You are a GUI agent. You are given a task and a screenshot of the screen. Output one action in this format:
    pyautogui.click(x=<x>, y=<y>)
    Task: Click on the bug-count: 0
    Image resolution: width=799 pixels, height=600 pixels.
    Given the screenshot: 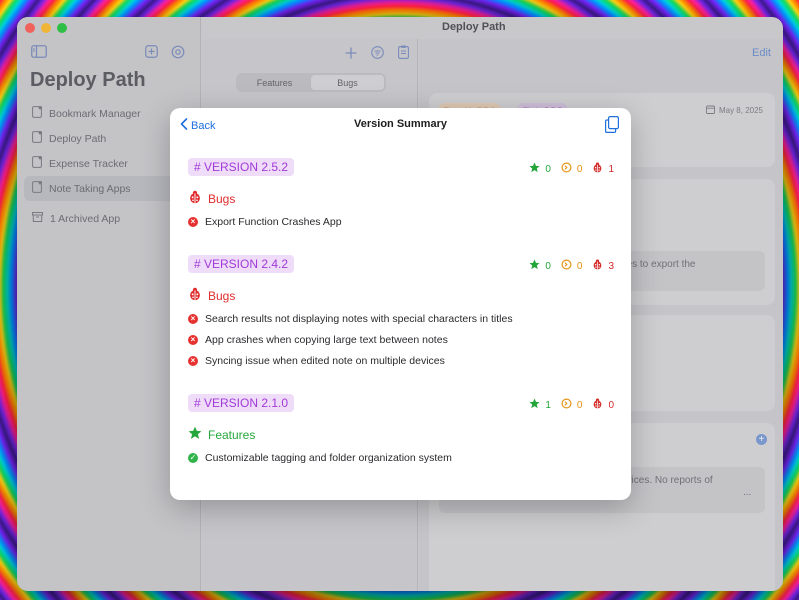 What is the action you would take?
    pyautogui.click(x=603, y=405)
    